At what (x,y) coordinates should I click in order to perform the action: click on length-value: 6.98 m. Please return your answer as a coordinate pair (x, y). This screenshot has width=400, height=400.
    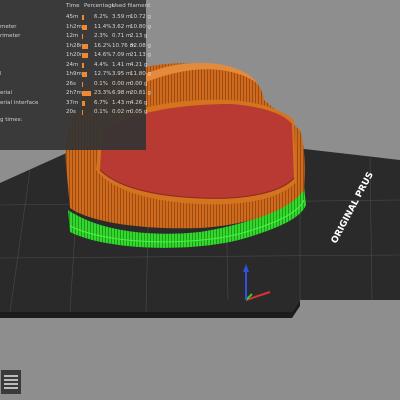
    Looking at the image, I should click on (122, 93).